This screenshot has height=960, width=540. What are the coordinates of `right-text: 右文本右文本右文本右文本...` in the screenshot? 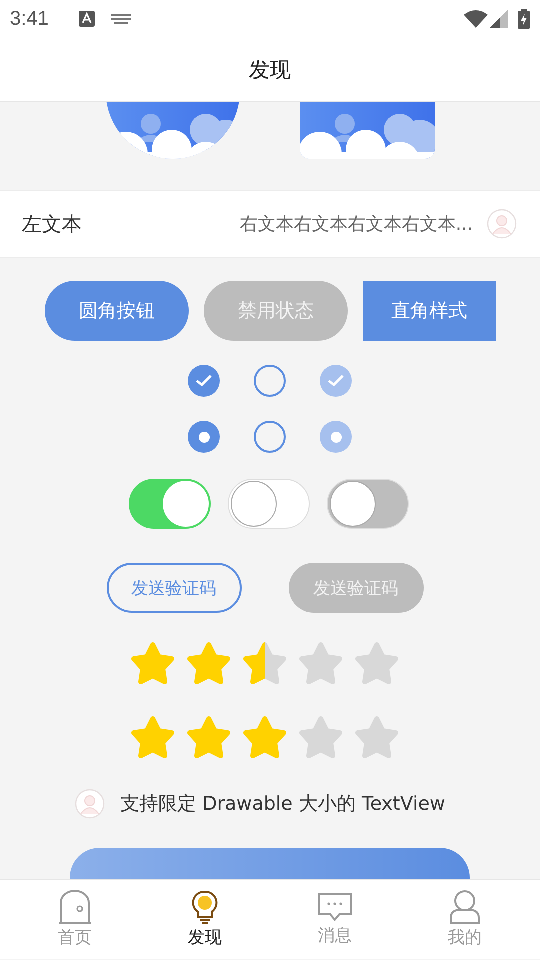 It's located at (356, 224).